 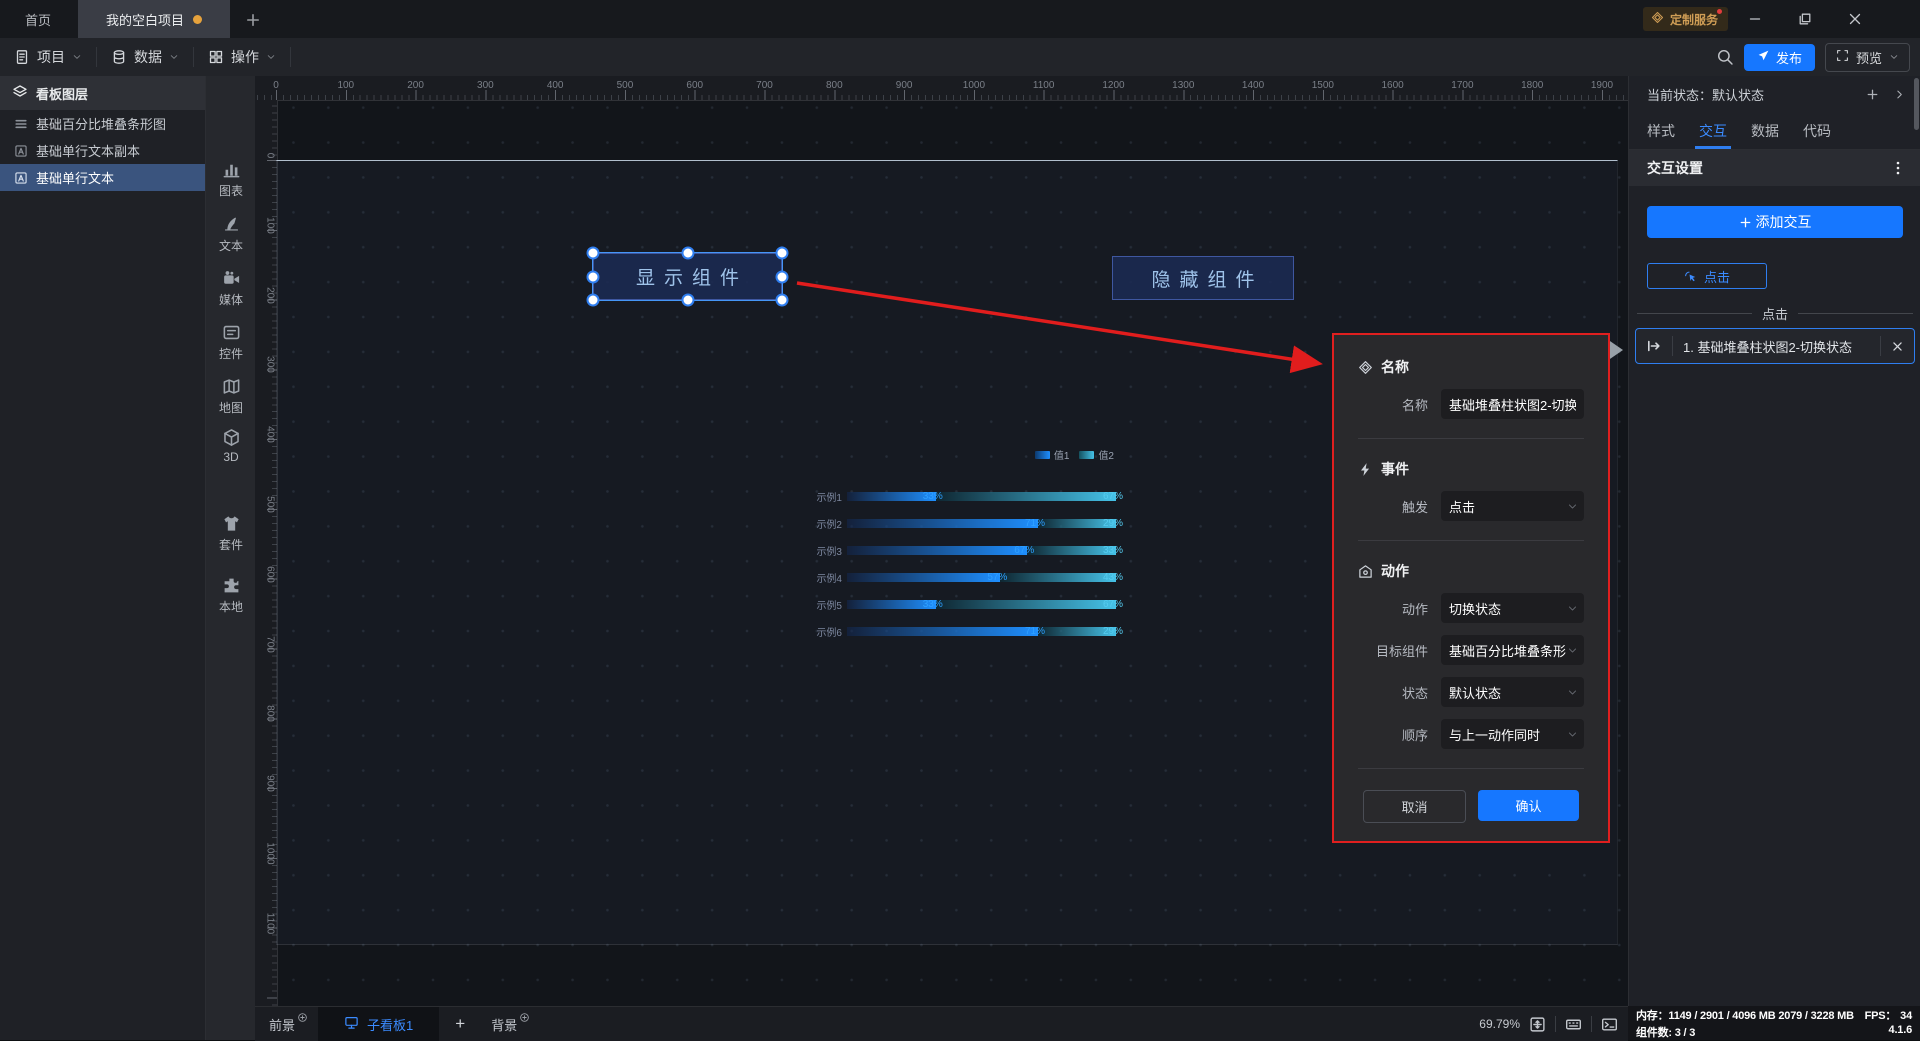 I want to click on select-2-3: 与上一动作同时, so click(x=1512, y=734).